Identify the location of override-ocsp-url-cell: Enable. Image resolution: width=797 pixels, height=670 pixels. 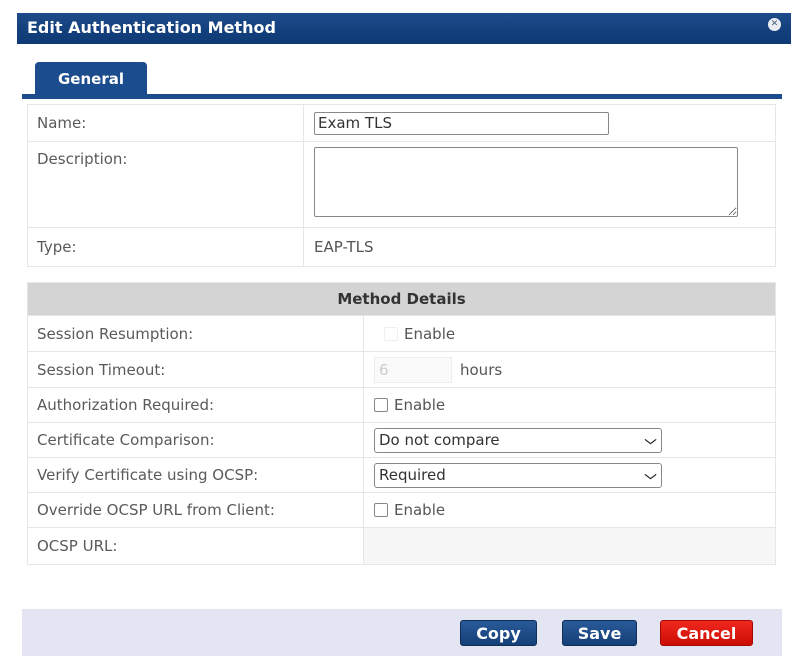
(569, 510).